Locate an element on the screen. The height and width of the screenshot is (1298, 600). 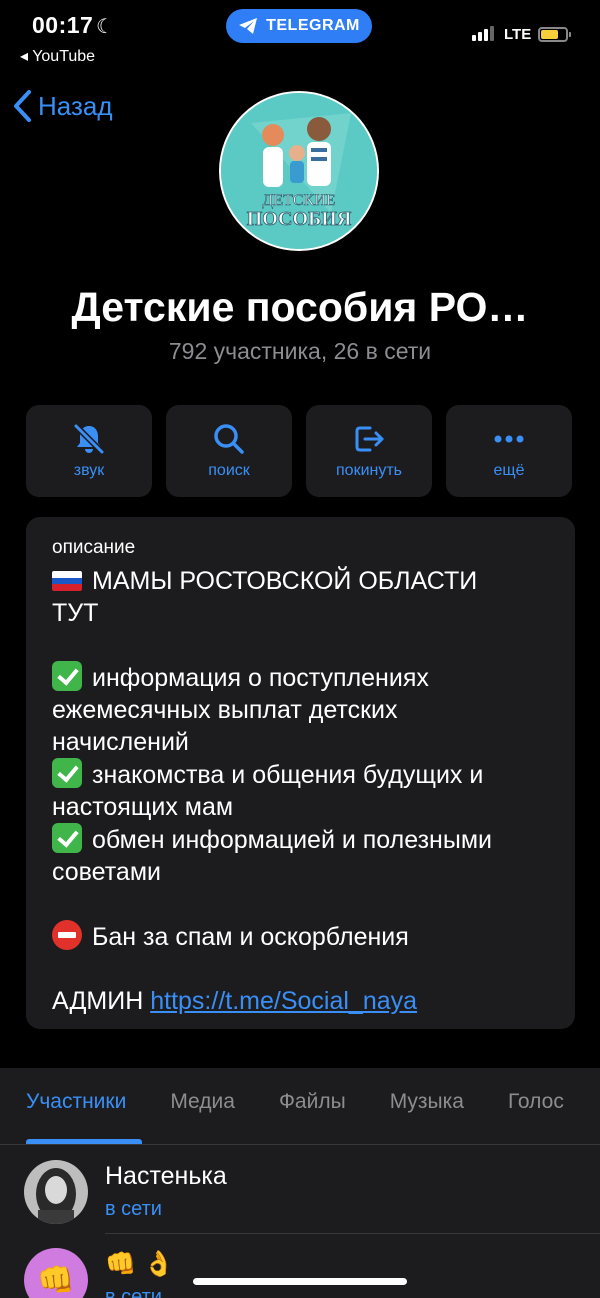
description-line: АДМИН https://t.me/Social_naya is located at coordinates (300, 1001).